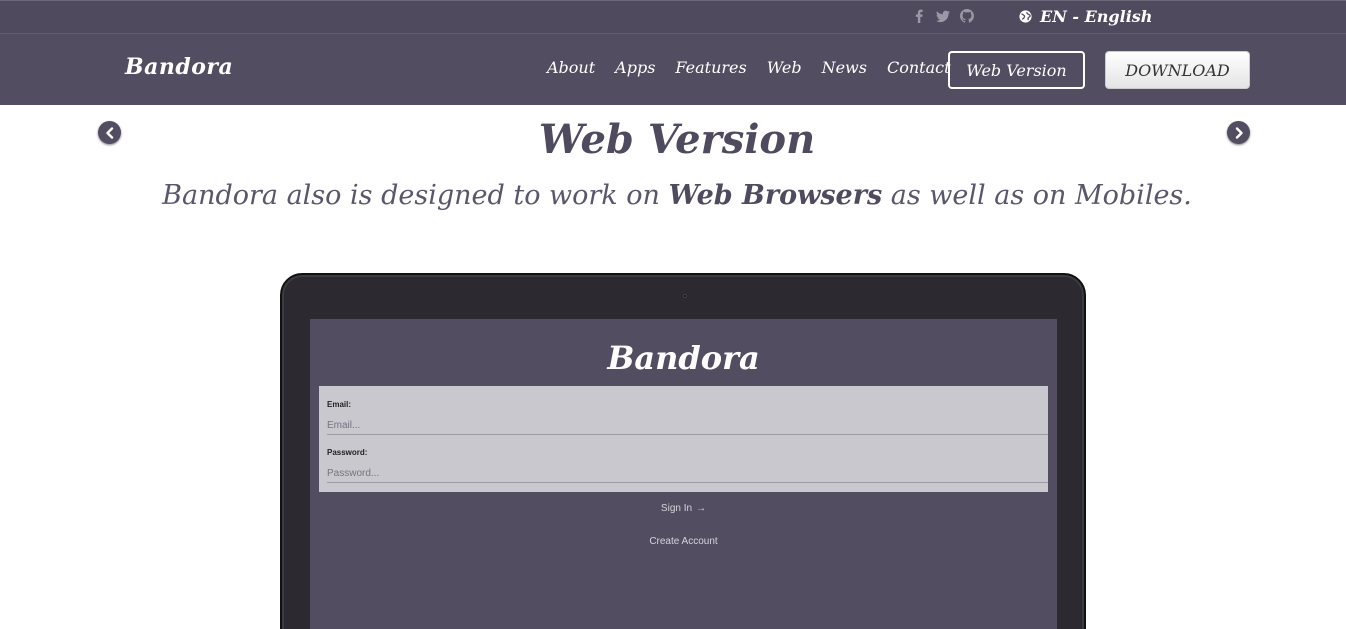 The width and height of the screenshot is (1346, 629). I want to click on nav-link-features: Features, so click(710, 67).